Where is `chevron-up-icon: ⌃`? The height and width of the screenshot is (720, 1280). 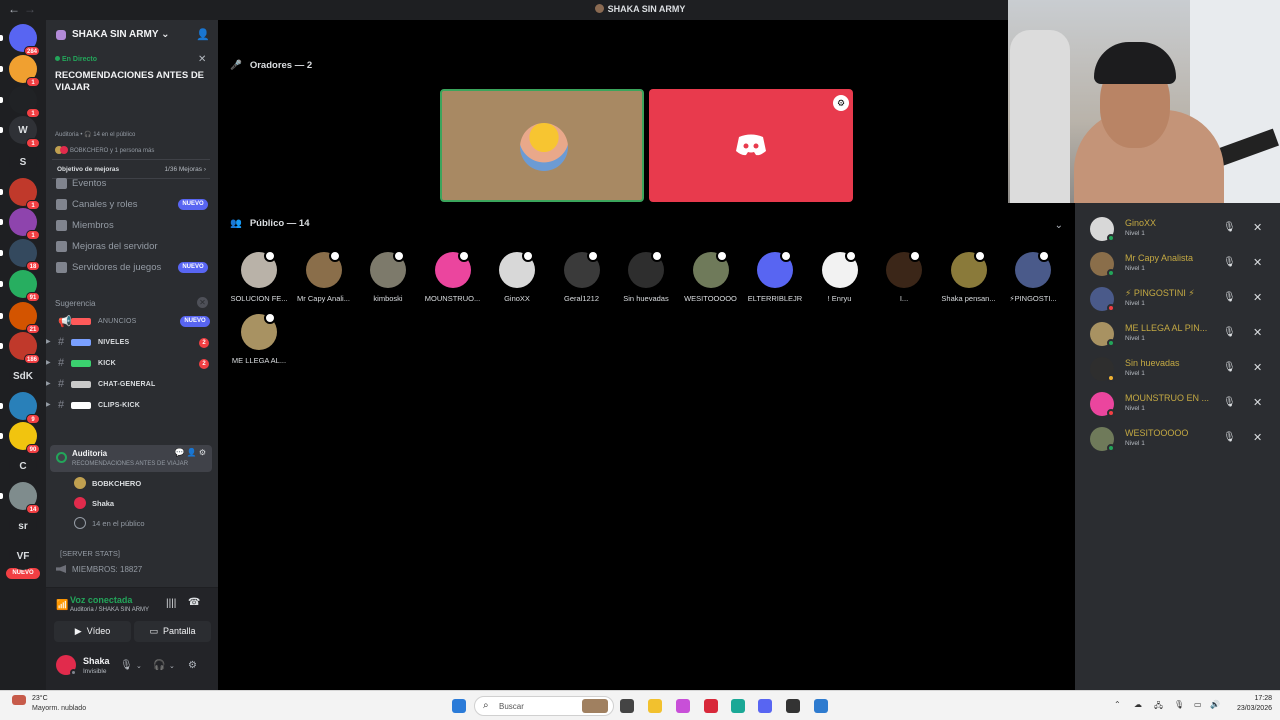 chevron-up-icon: ⌃ is located at coordinates (1117, 704).